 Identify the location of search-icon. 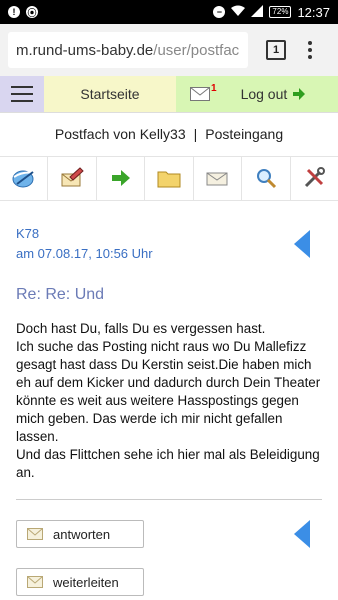
(266, 179).